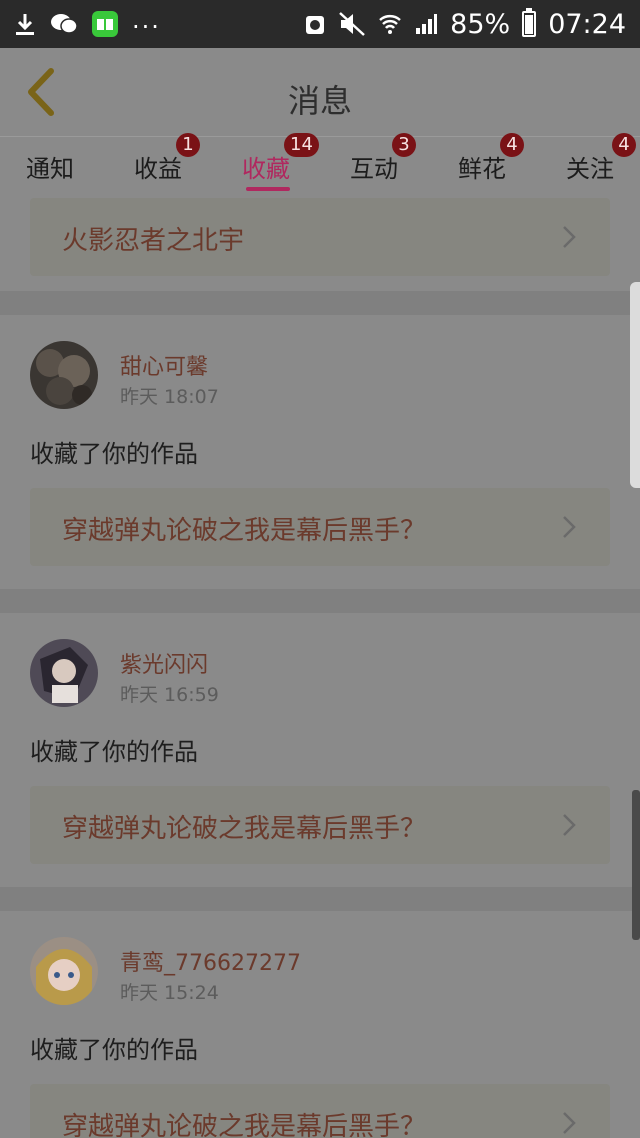  Describe the element at coordinates (64, 24) in the screenshot. I see `wechat-icon` at that location.